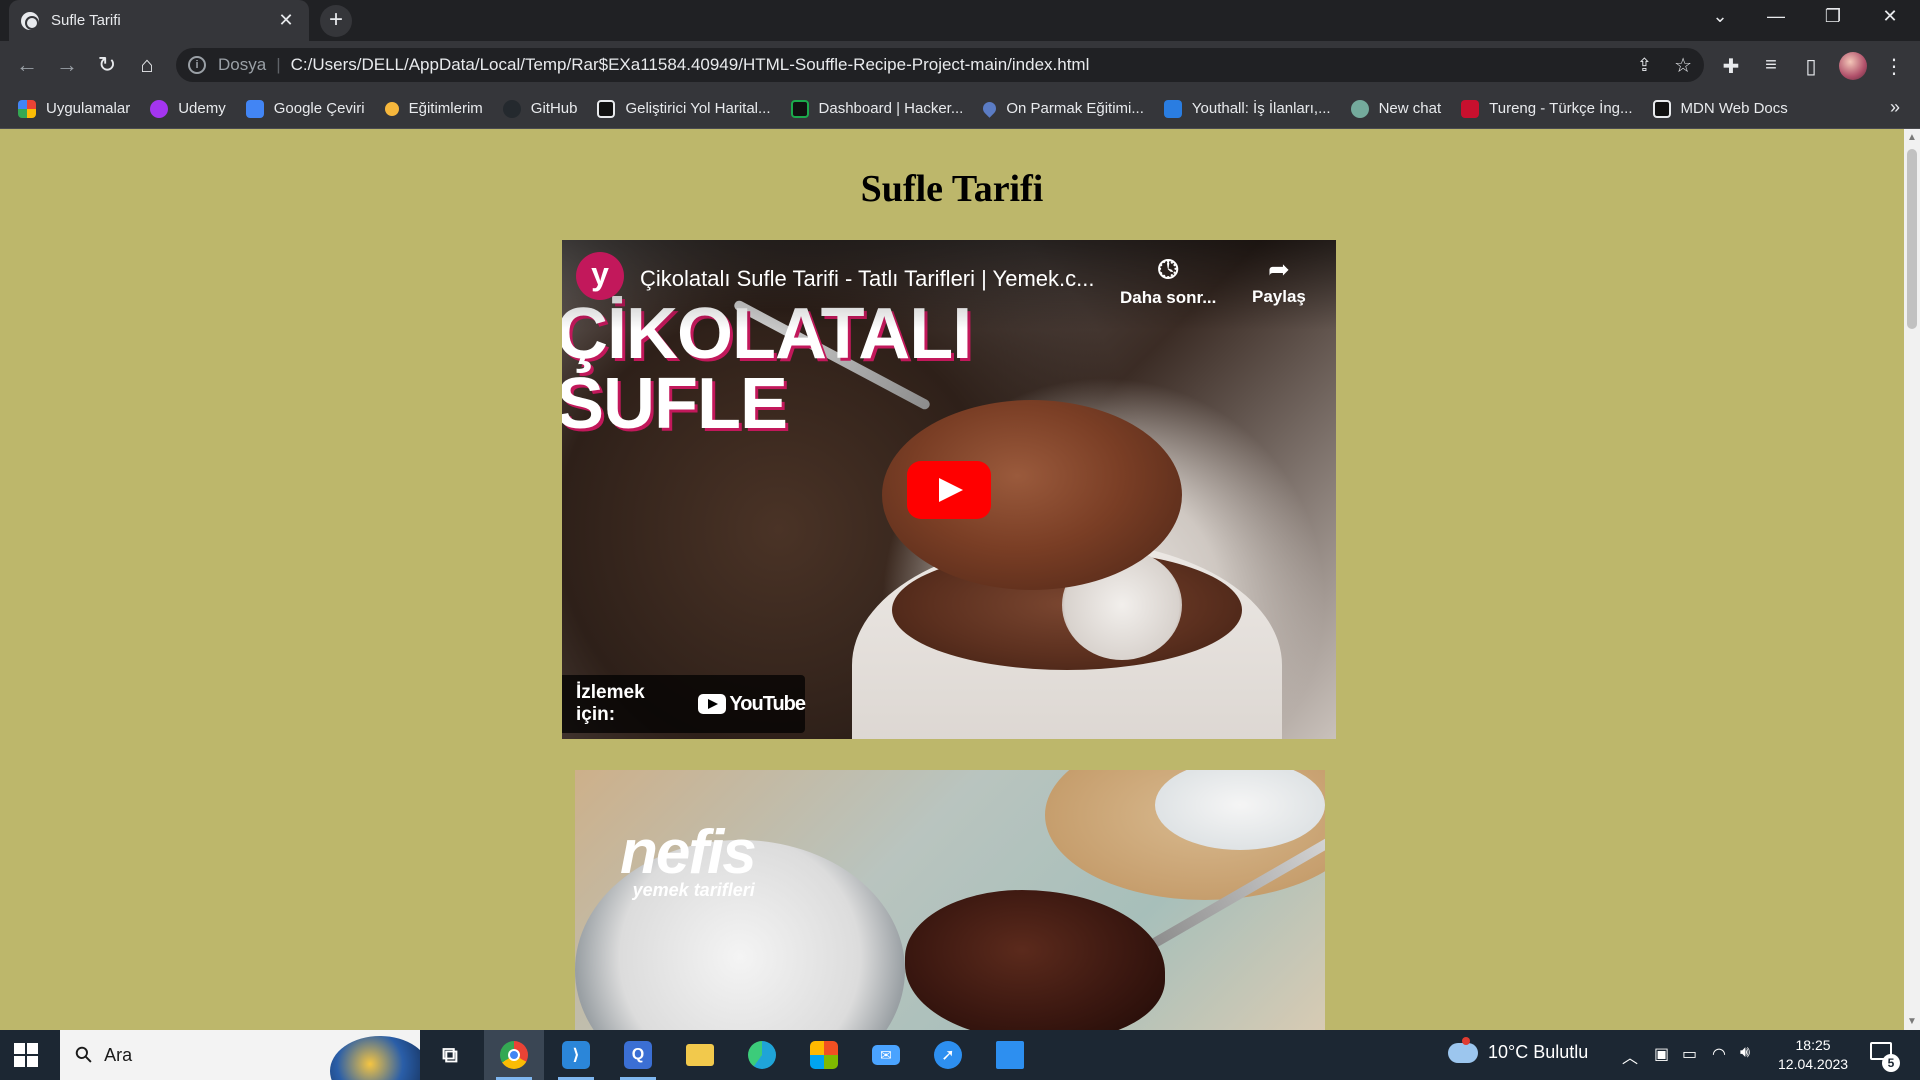 This screenshot has width=1920, height=1080. I want to click on globe-icon, so click(30, 20).